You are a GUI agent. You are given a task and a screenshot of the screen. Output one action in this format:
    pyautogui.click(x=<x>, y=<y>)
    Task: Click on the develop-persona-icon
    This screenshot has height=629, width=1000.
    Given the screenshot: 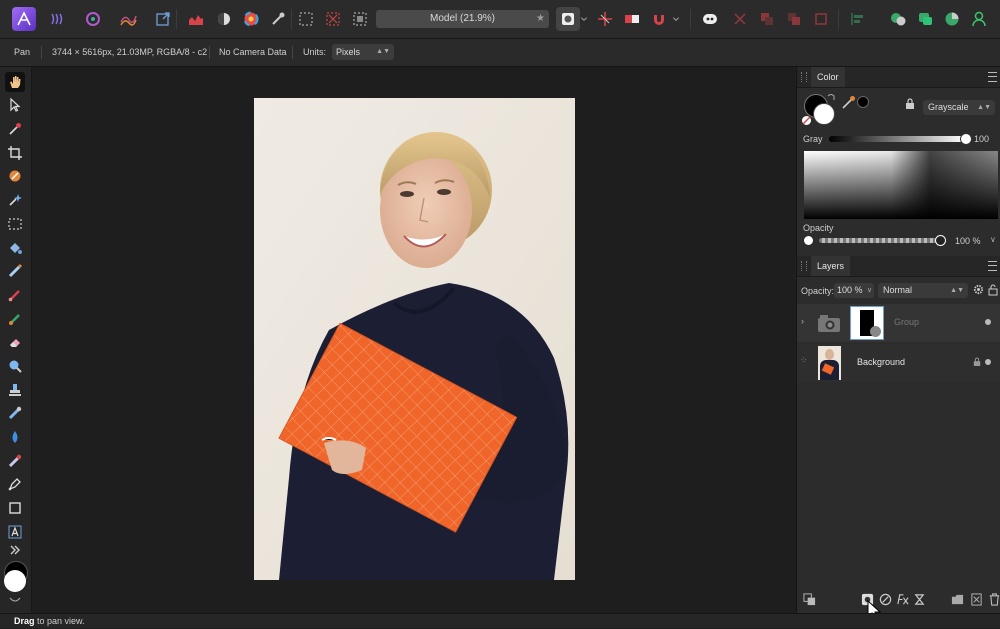 What is the action you would take?
    pyautogui.click(x=93, y=19)
    